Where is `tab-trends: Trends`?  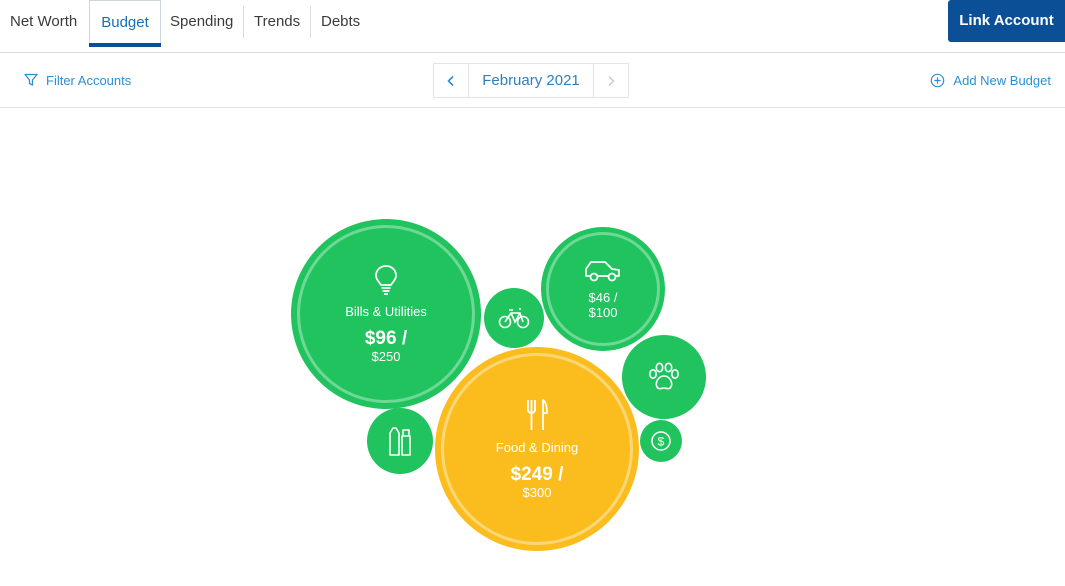 tab-trends: Trends is located at coordinates (277, 22).